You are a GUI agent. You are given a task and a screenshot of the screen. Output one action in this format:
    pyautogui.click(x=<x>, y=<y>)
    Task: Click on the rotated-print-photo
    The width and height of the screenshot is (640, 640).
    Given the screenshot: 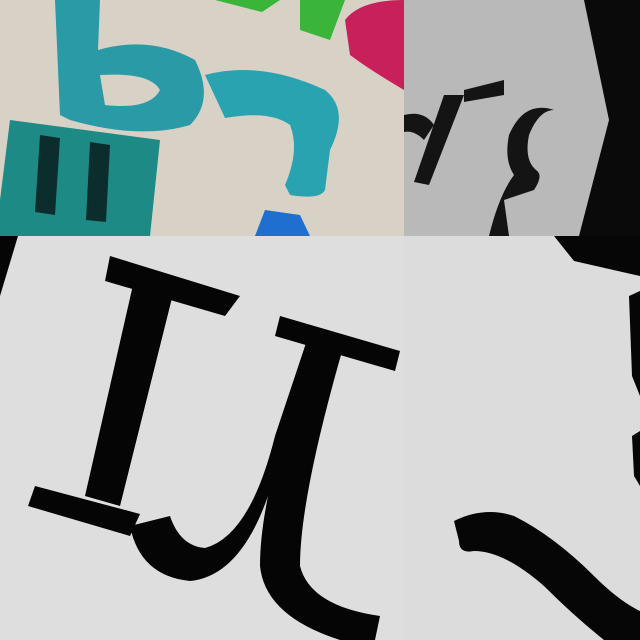 What is the action you would take?
    pyautogui.click(x=522, y=118)
    